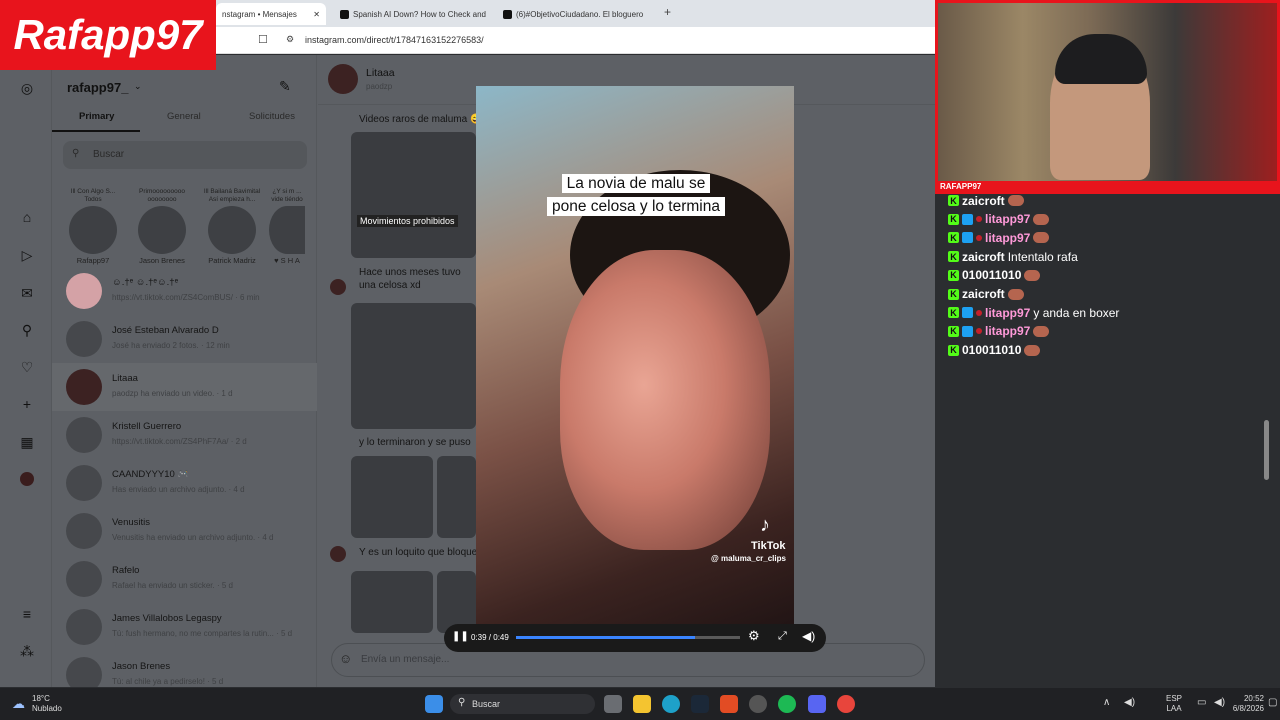 The height and width of the screenshot is (720, 1280). What do you see at coordinates (96, 116) in the screenshot?
I see `tab-primary: Primary` at bounding box center [96, 116].